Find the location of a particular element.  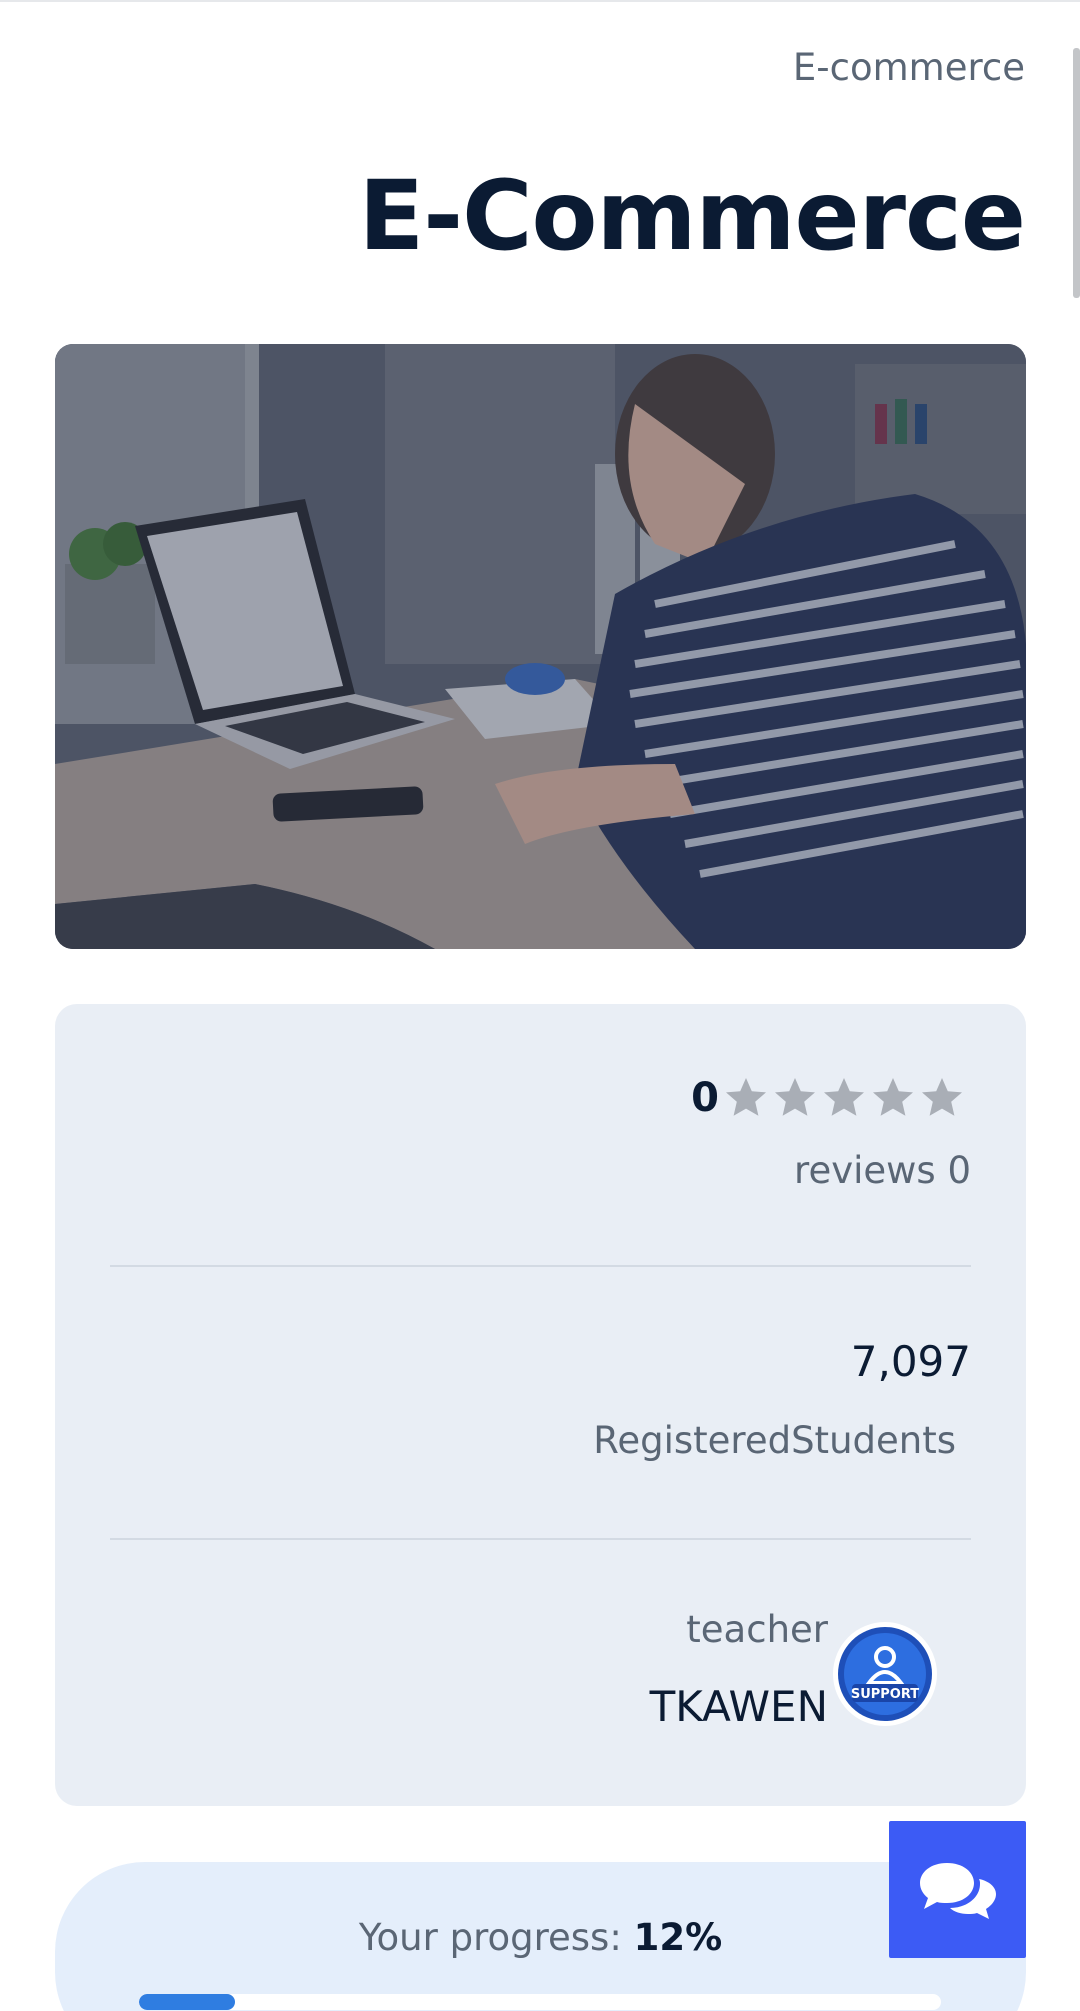

progress-bar is located at coordinates (540, 2002).